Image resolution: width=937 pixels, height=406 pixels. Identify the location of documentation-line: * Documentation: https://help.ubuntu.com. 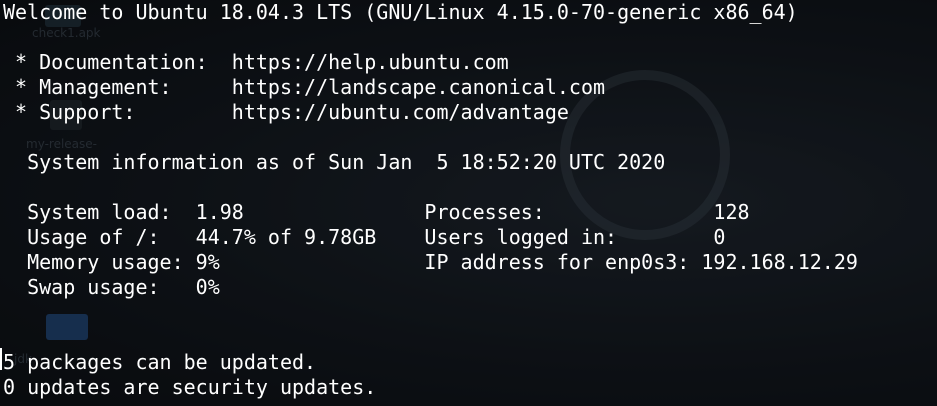
(256, 62).